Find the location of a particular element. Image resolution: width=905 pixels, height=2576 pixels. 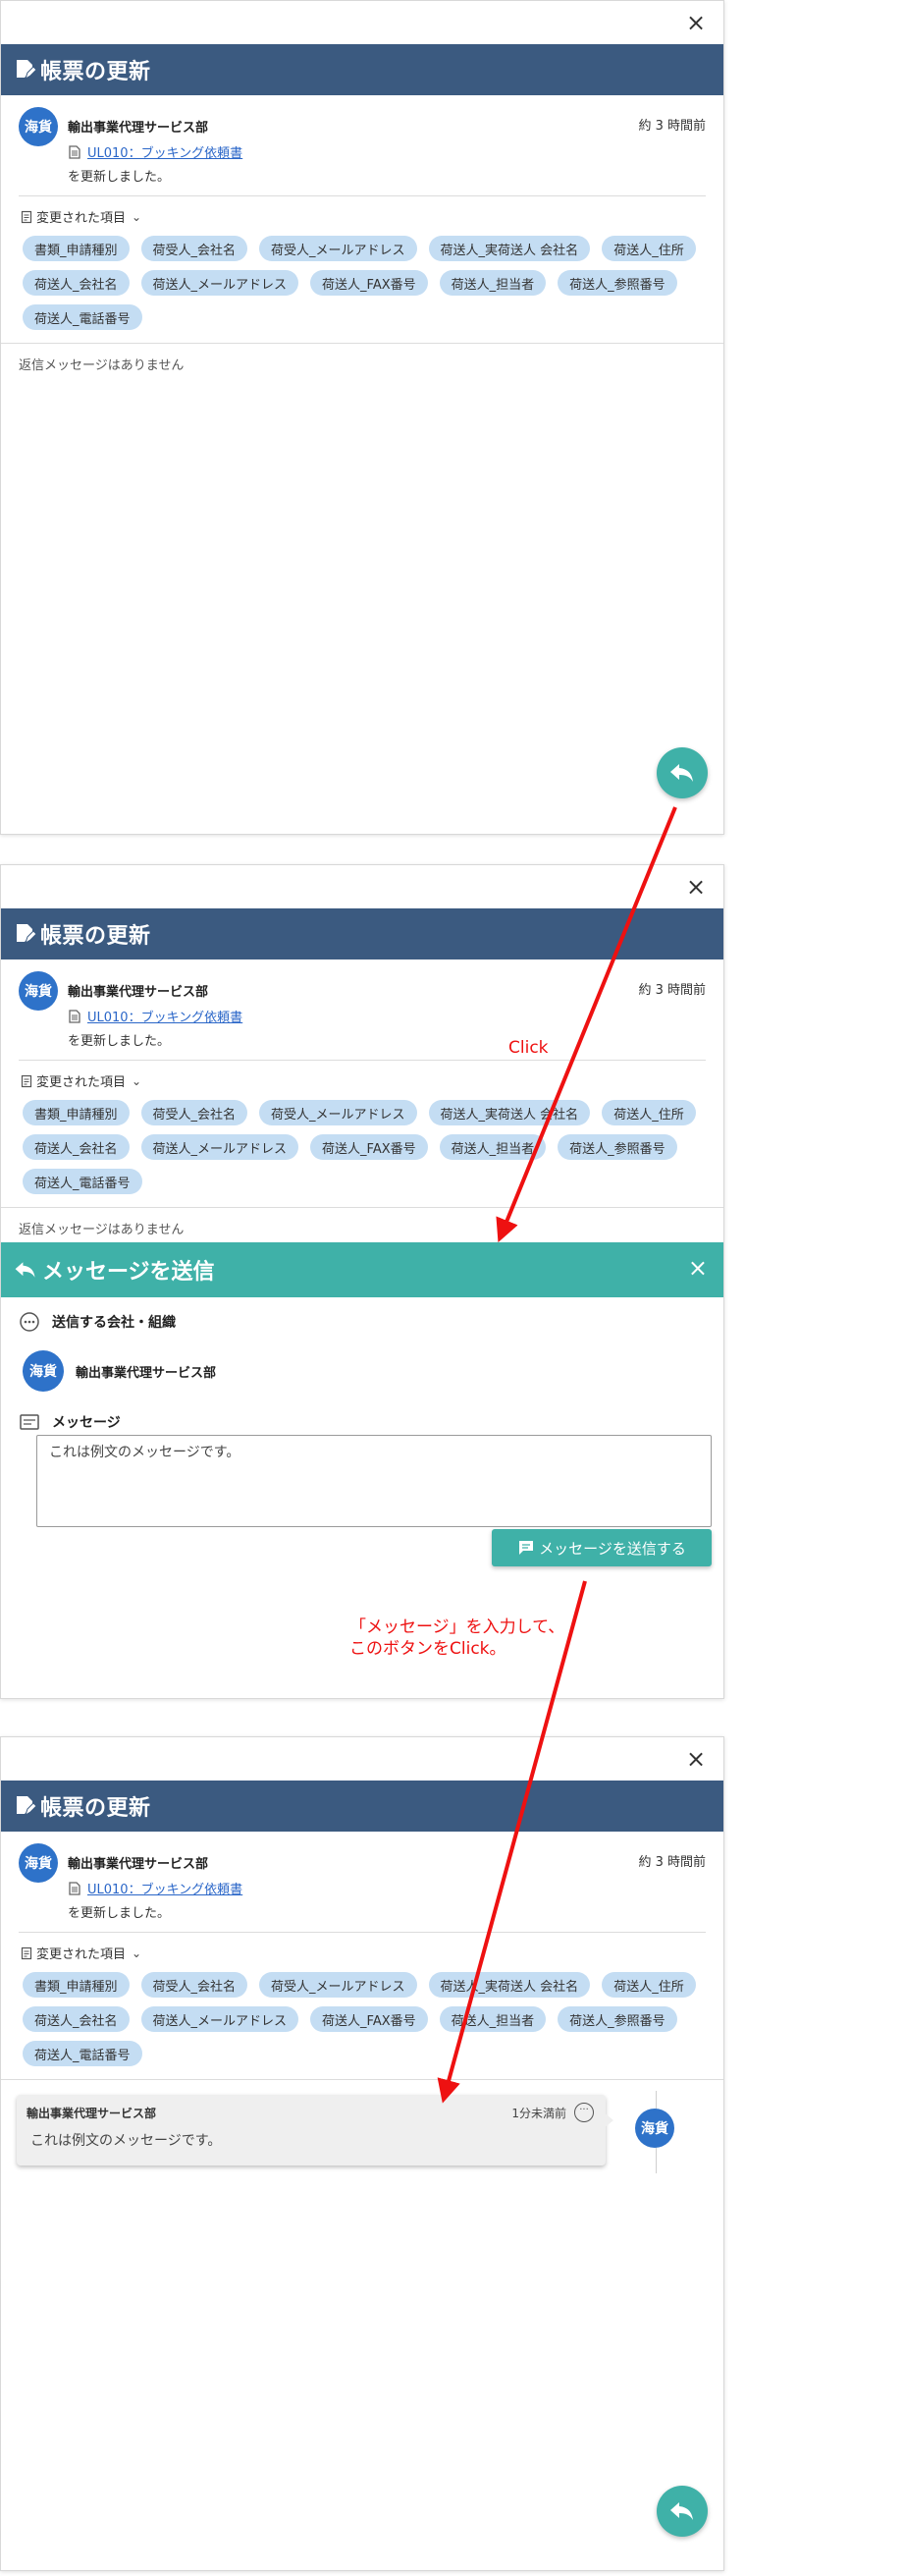

more-circle-icon is located at coordinates (30, 1322).